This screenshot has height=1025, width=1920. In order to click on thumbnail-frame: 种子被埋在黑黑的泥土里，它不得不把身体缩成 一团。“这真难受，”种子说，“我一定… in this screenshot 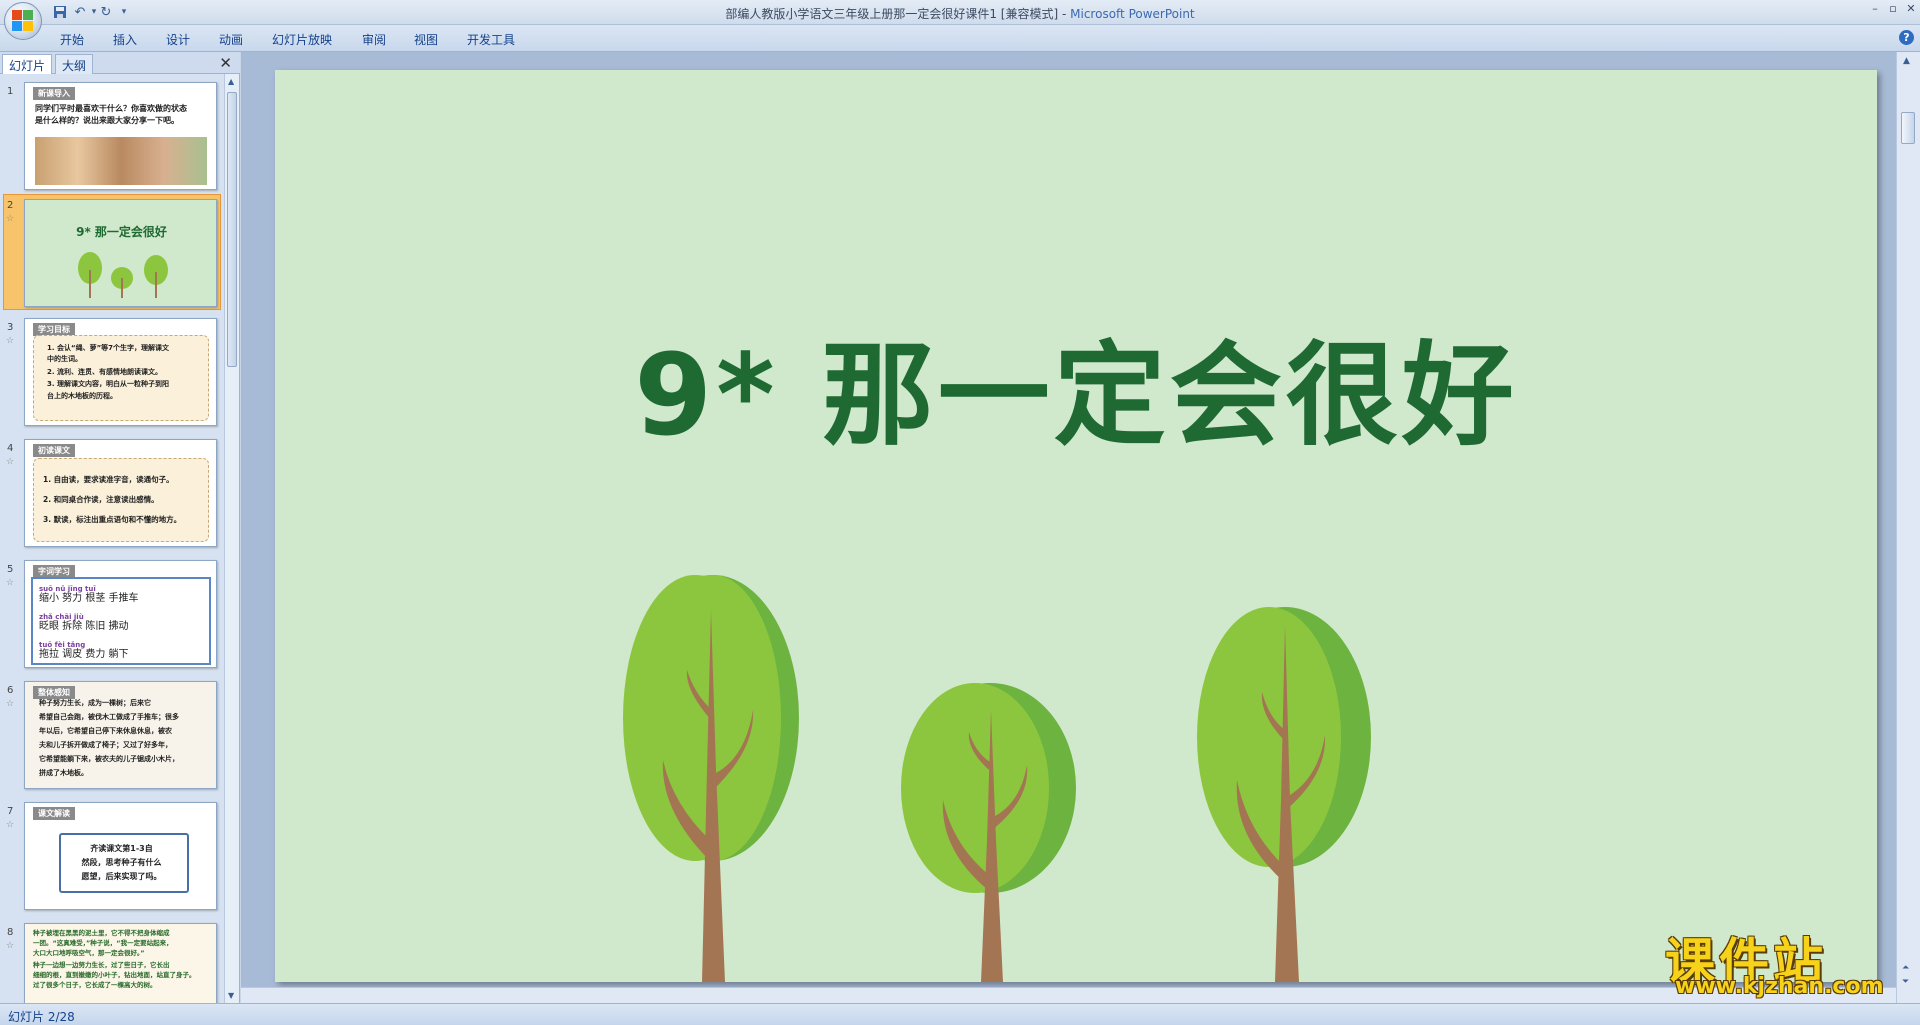, I will do `click(120, 963)`.